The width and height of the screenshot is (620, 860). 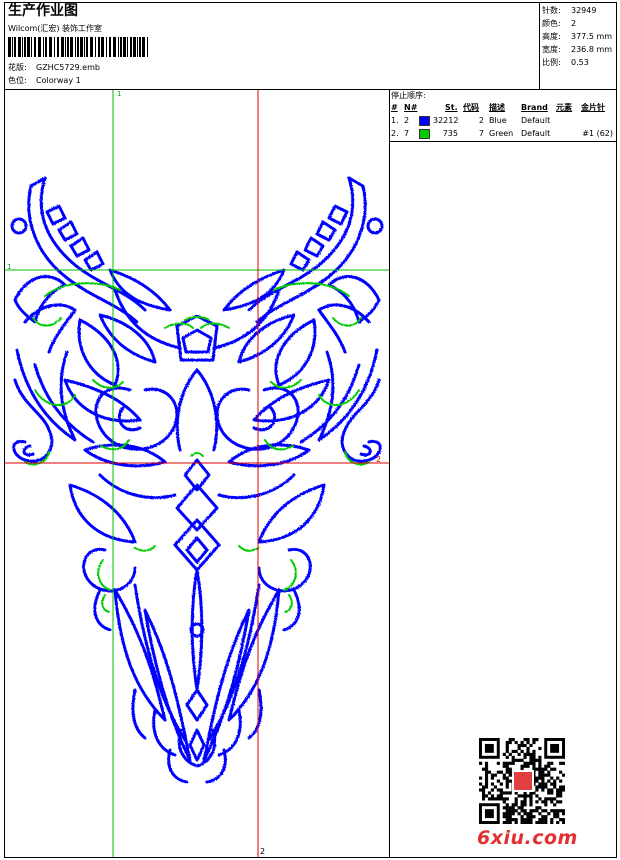 What do you see at coordinates (411, 107) in the screenshot?
I see `col-needle: N#` at bounding box center [411, 107].